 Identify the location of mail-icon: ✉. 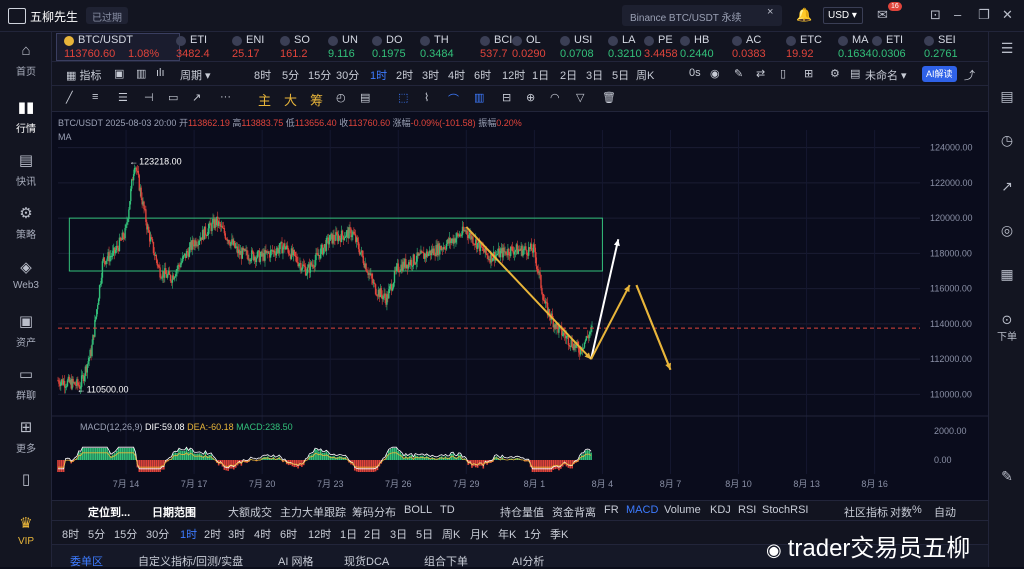
(882, 15).